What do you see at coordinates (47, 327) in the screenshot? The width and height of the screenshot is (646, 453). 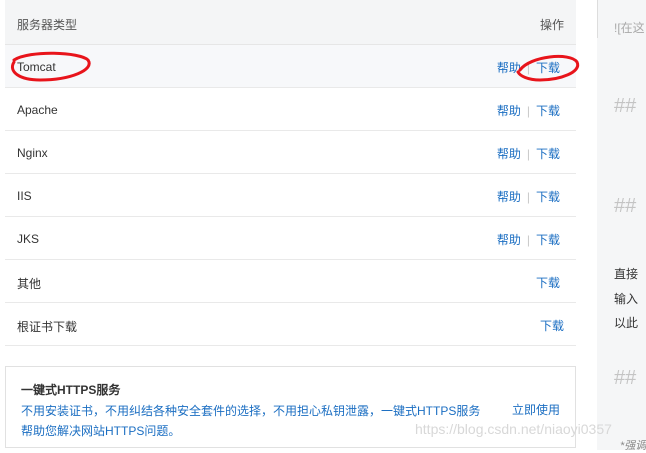 I see `row-name: 根证书下载` at bounding box center [47, 327].